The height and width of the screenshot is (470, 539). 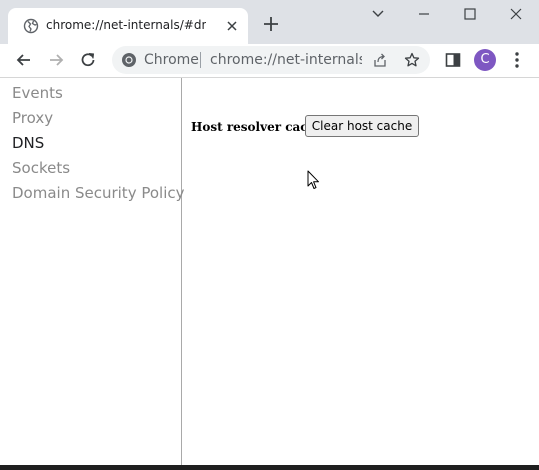 What do you see at coordinates (32, 118) in the screenshot?
I see `sidebar-item-proxy: Proxy` at bounding box center [32, 118].